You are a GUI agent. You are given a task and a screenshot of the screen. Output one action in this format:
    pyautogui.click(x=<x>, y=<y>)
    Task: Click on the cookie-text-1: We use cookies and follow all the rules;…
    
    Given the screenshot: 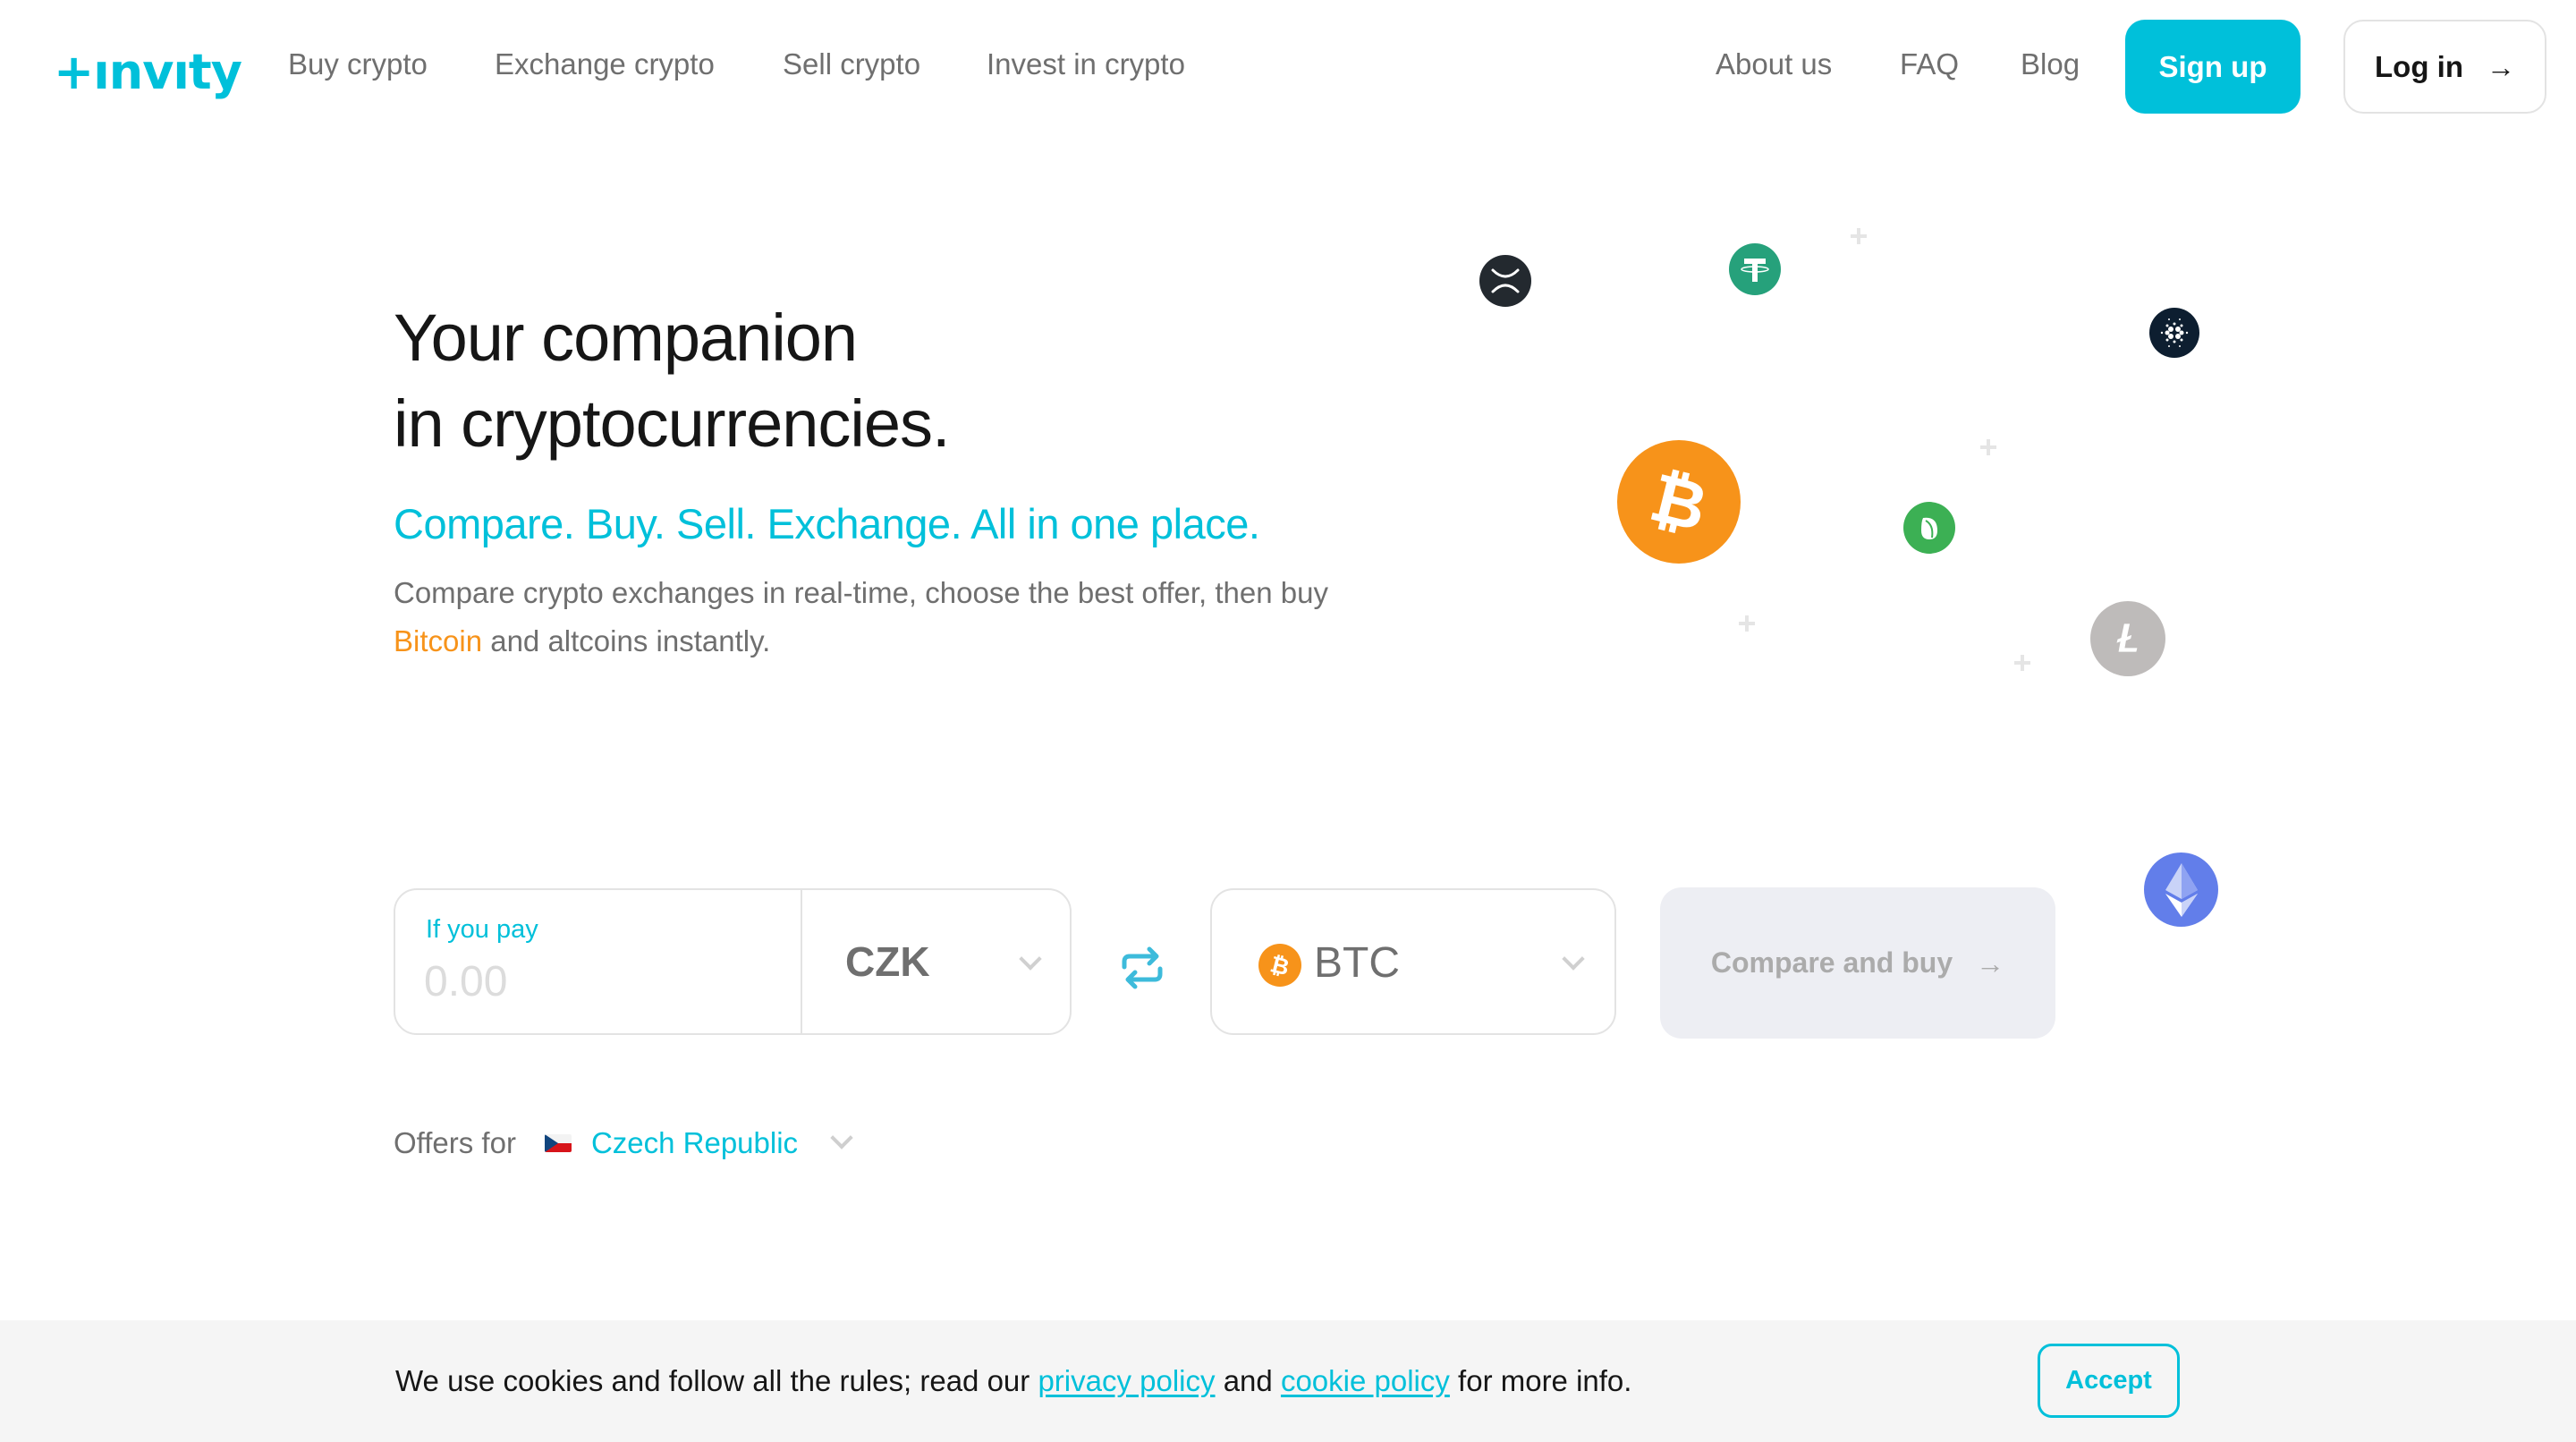 What is the action you would take?
    pyautogui.click(x=716, y=1380)
    